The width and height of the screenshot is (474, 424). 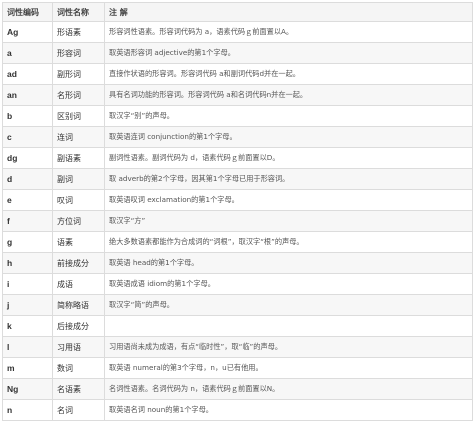 I want to click on cell-code: m, so click(x=27, y=368).